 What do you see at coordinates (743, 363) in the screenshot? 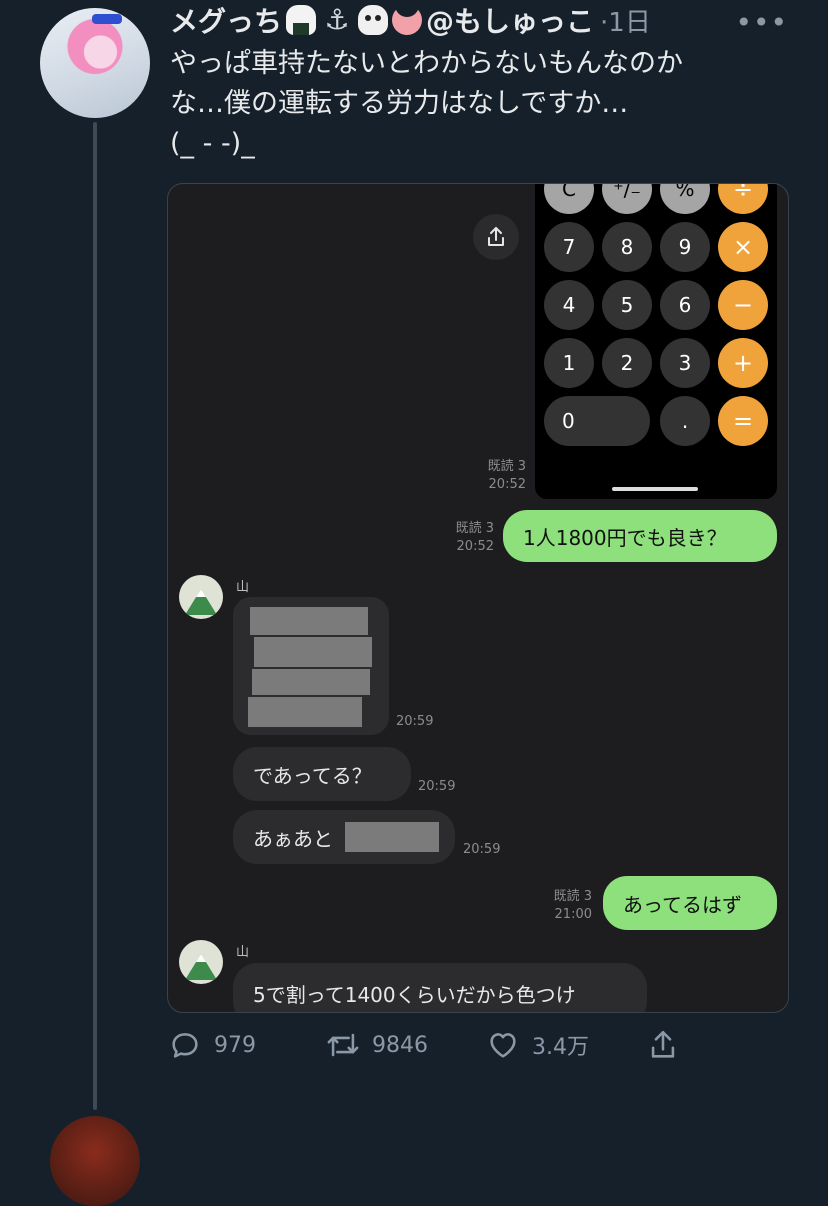
I see `calc-key: +` at bounding box center [743, 363].